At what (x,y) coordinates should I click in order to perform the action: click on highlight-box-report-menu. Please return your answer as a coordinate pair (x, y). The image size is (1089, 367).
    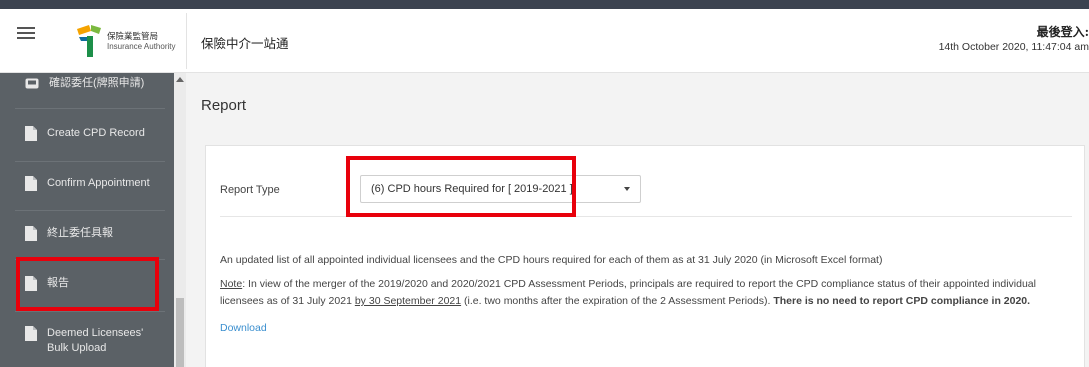
    Looking at the image, I should click on (87, 284).